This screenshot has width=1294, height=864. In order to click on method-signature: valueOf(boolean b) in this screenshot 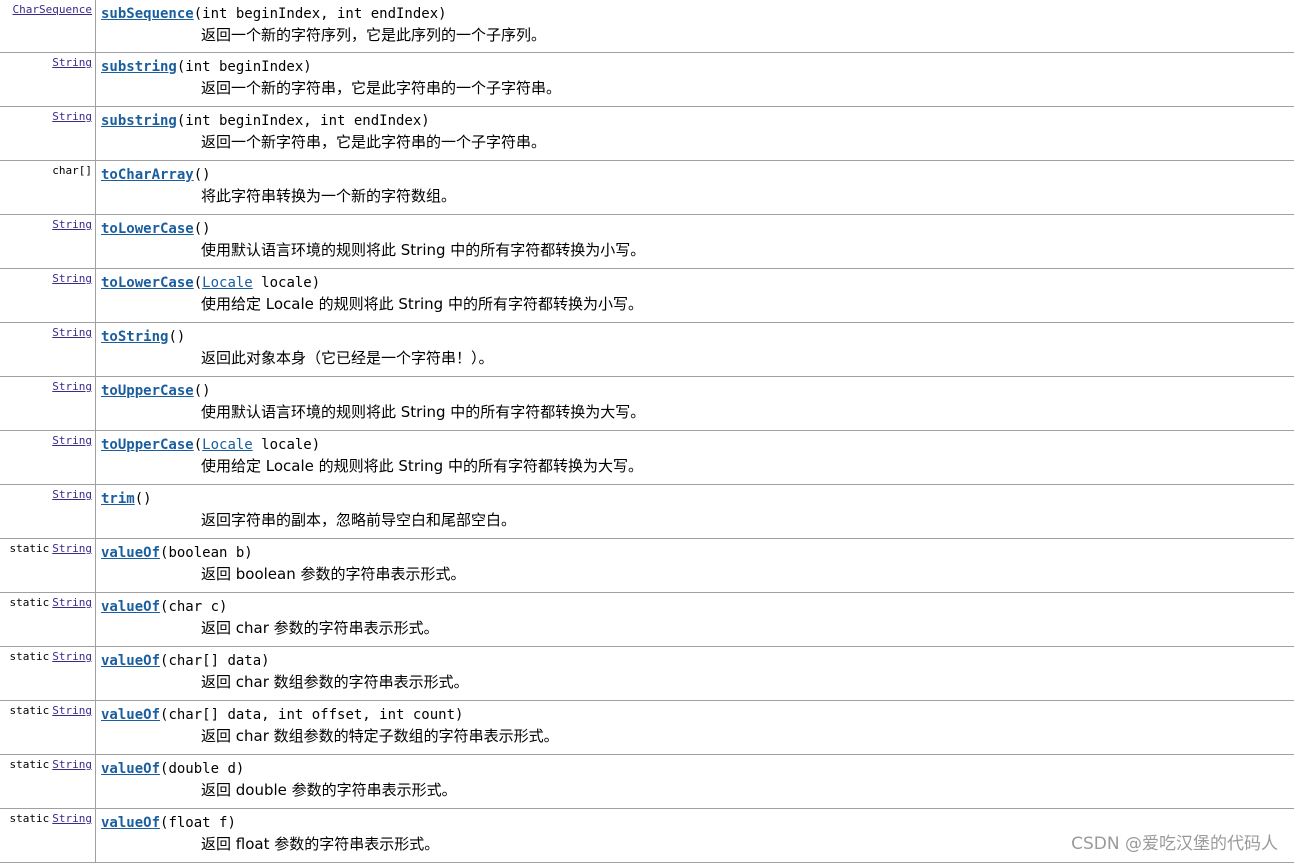, I will do `click(177, 553)`.